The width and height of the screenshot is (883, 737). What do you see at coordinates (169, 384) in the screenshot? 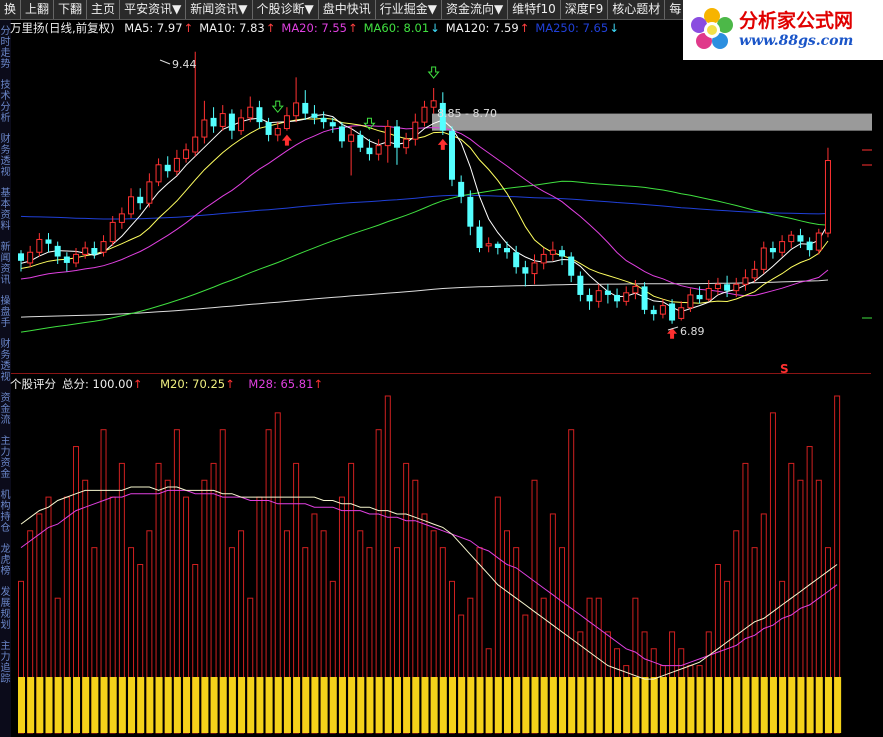
I see `score-legend: 个股评分 总分: 100.00↑ M20: 70.25↑ M28: 65.81↑` at bounding box center [169, 384].